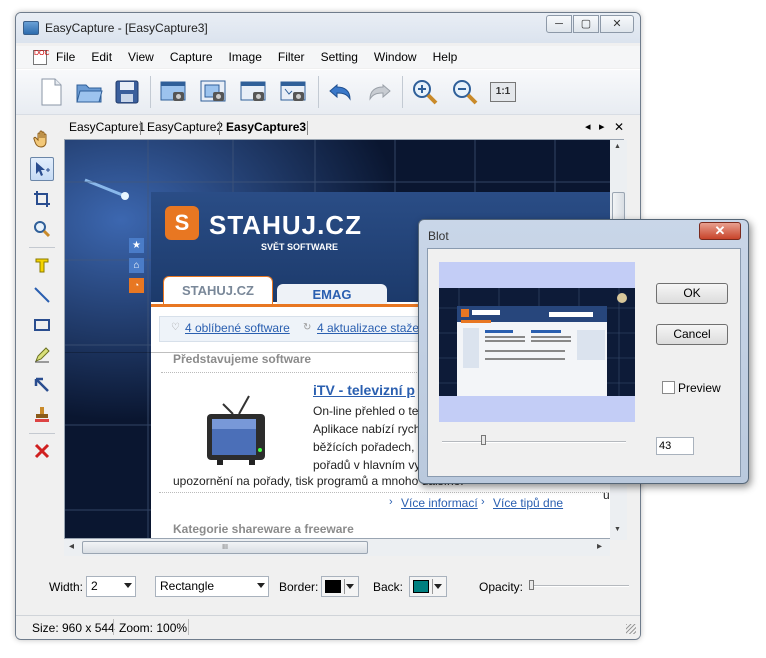 The width and height of the screenshot is (766, 658). I want to click on scroll-left-icon: ◂, so click(71, 546).